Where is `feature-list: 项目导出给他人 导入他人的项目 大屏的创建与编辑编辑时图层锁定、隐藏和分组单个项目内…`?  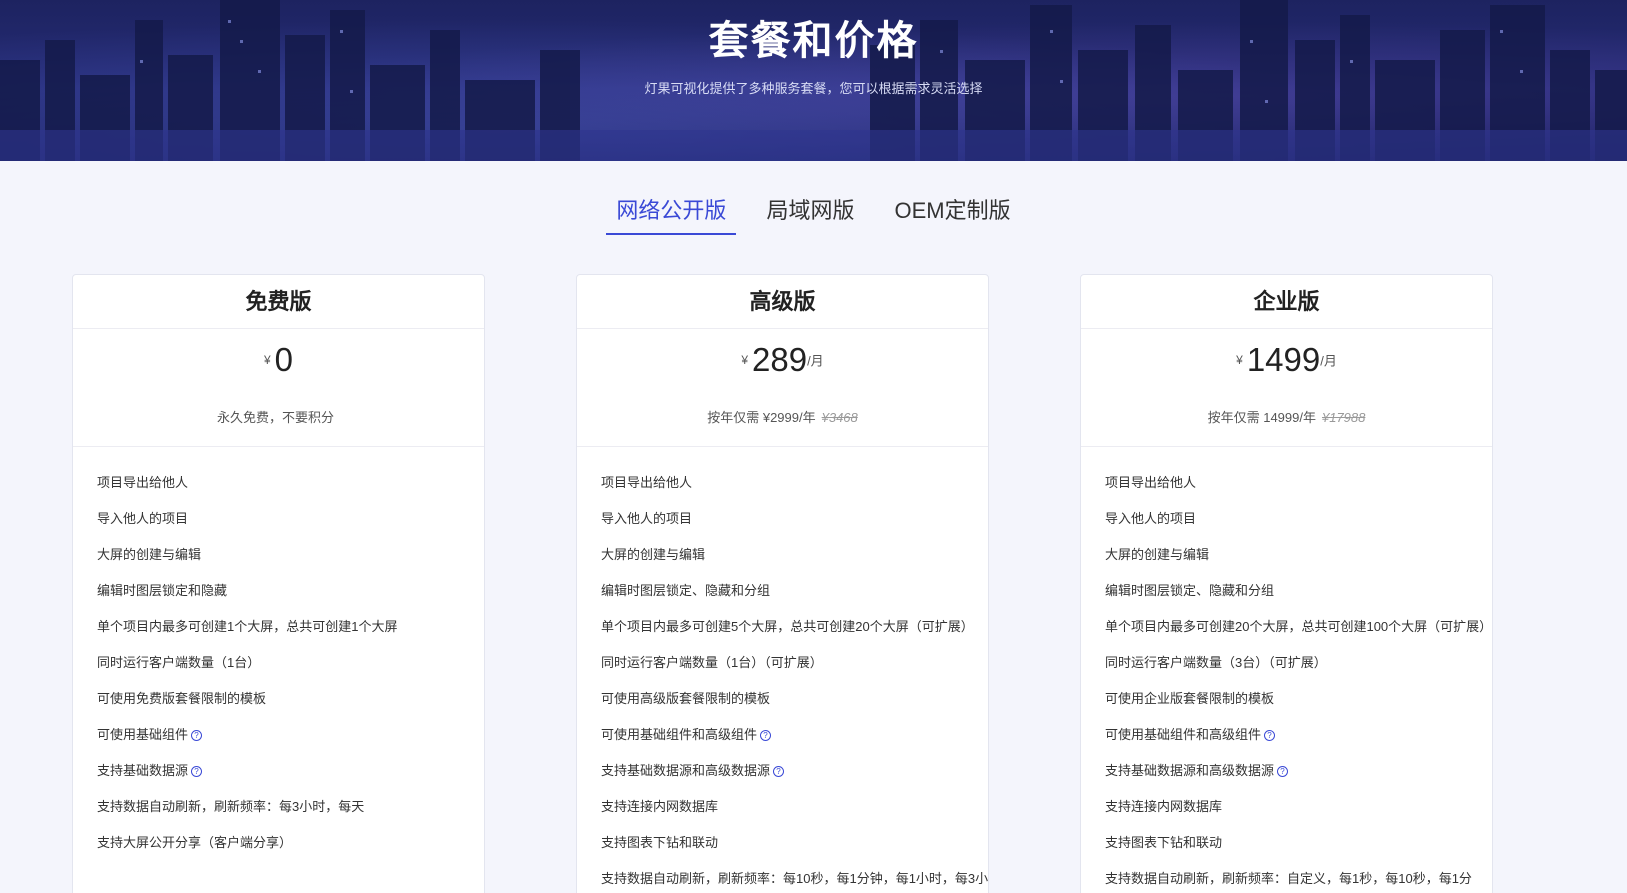
feature-list: 项目导出给他人 导入他人的项目 大屏的创建与编辑编辑时图层锁定、隐藏和分组单个项目内… is located at coordinates (782, 670).